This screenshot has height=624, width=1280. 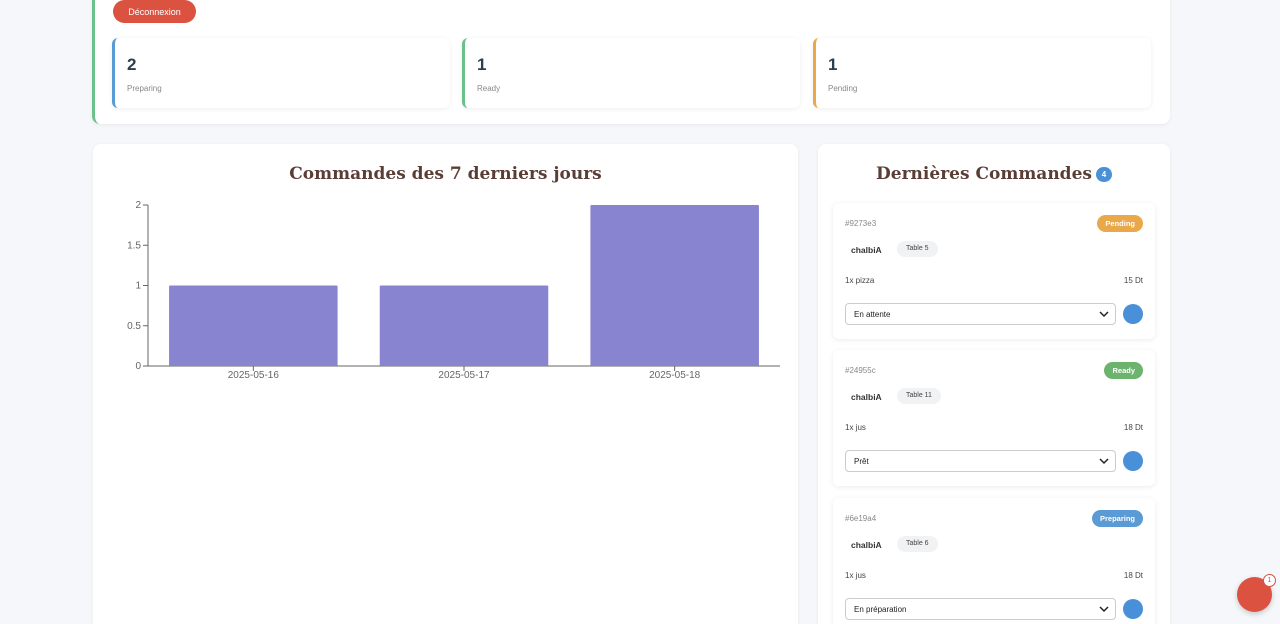 What do you see at coordinates (254, 375) in the screenshot?
I see `x-tick-label: 2025-05-16` at bounding box center [254, 375].